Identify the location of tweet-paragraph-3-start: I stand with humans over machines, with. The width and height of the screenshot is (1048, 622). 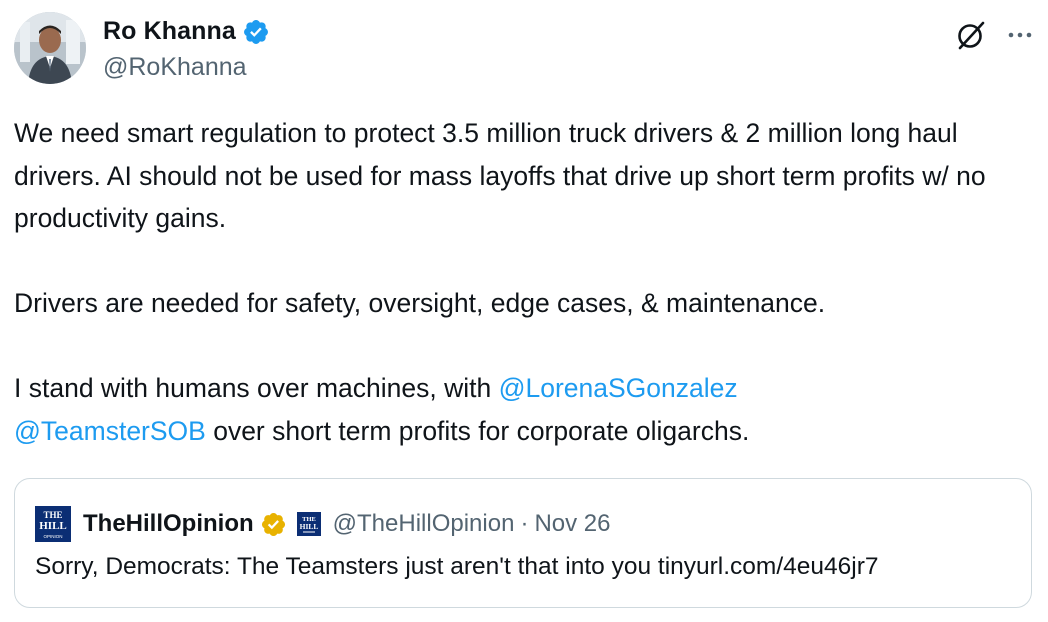
(256, 388).